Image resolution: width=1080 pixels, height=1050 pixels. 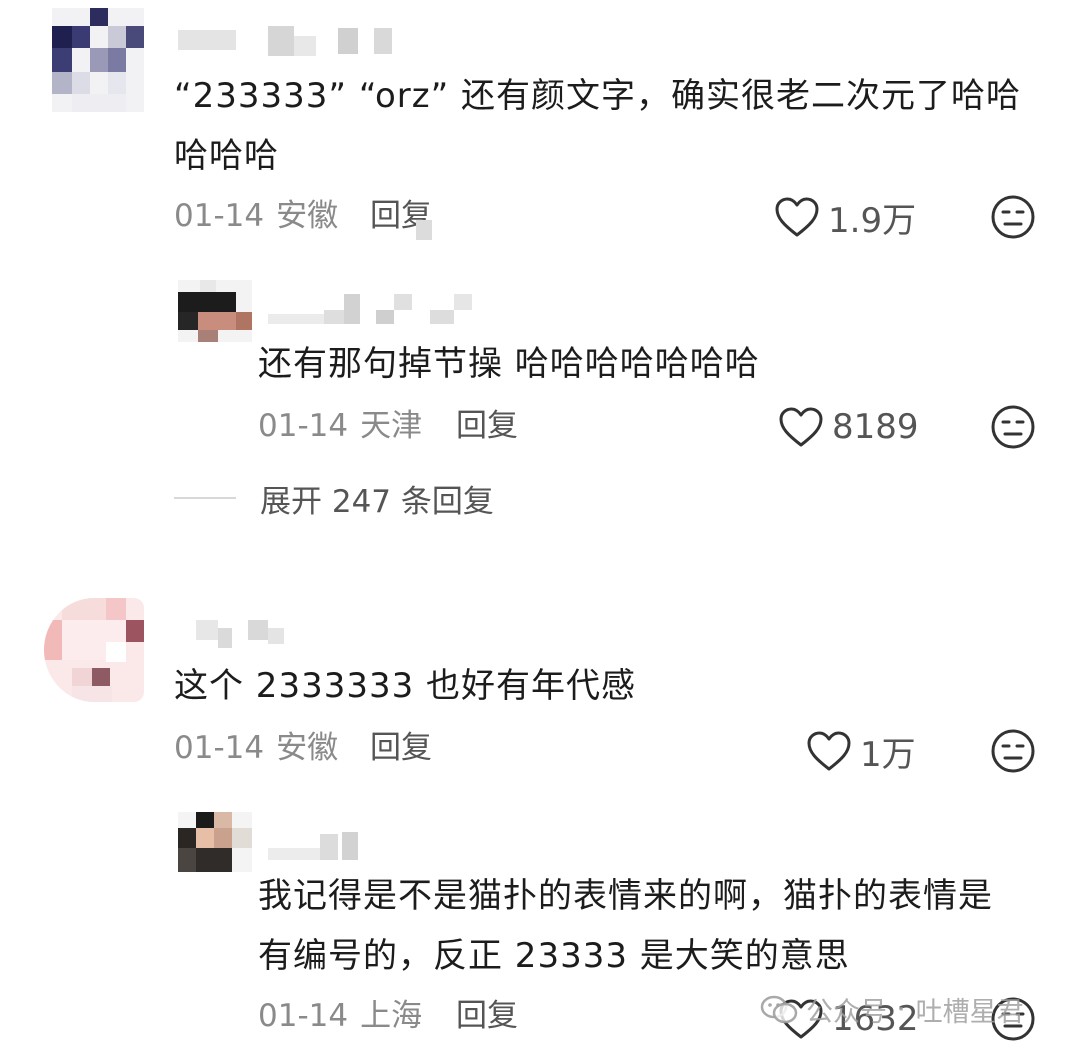 What do you see at coordinates (205, 498) in the screenshot?
I see `expand-divider` at bounding box center [205, 498].